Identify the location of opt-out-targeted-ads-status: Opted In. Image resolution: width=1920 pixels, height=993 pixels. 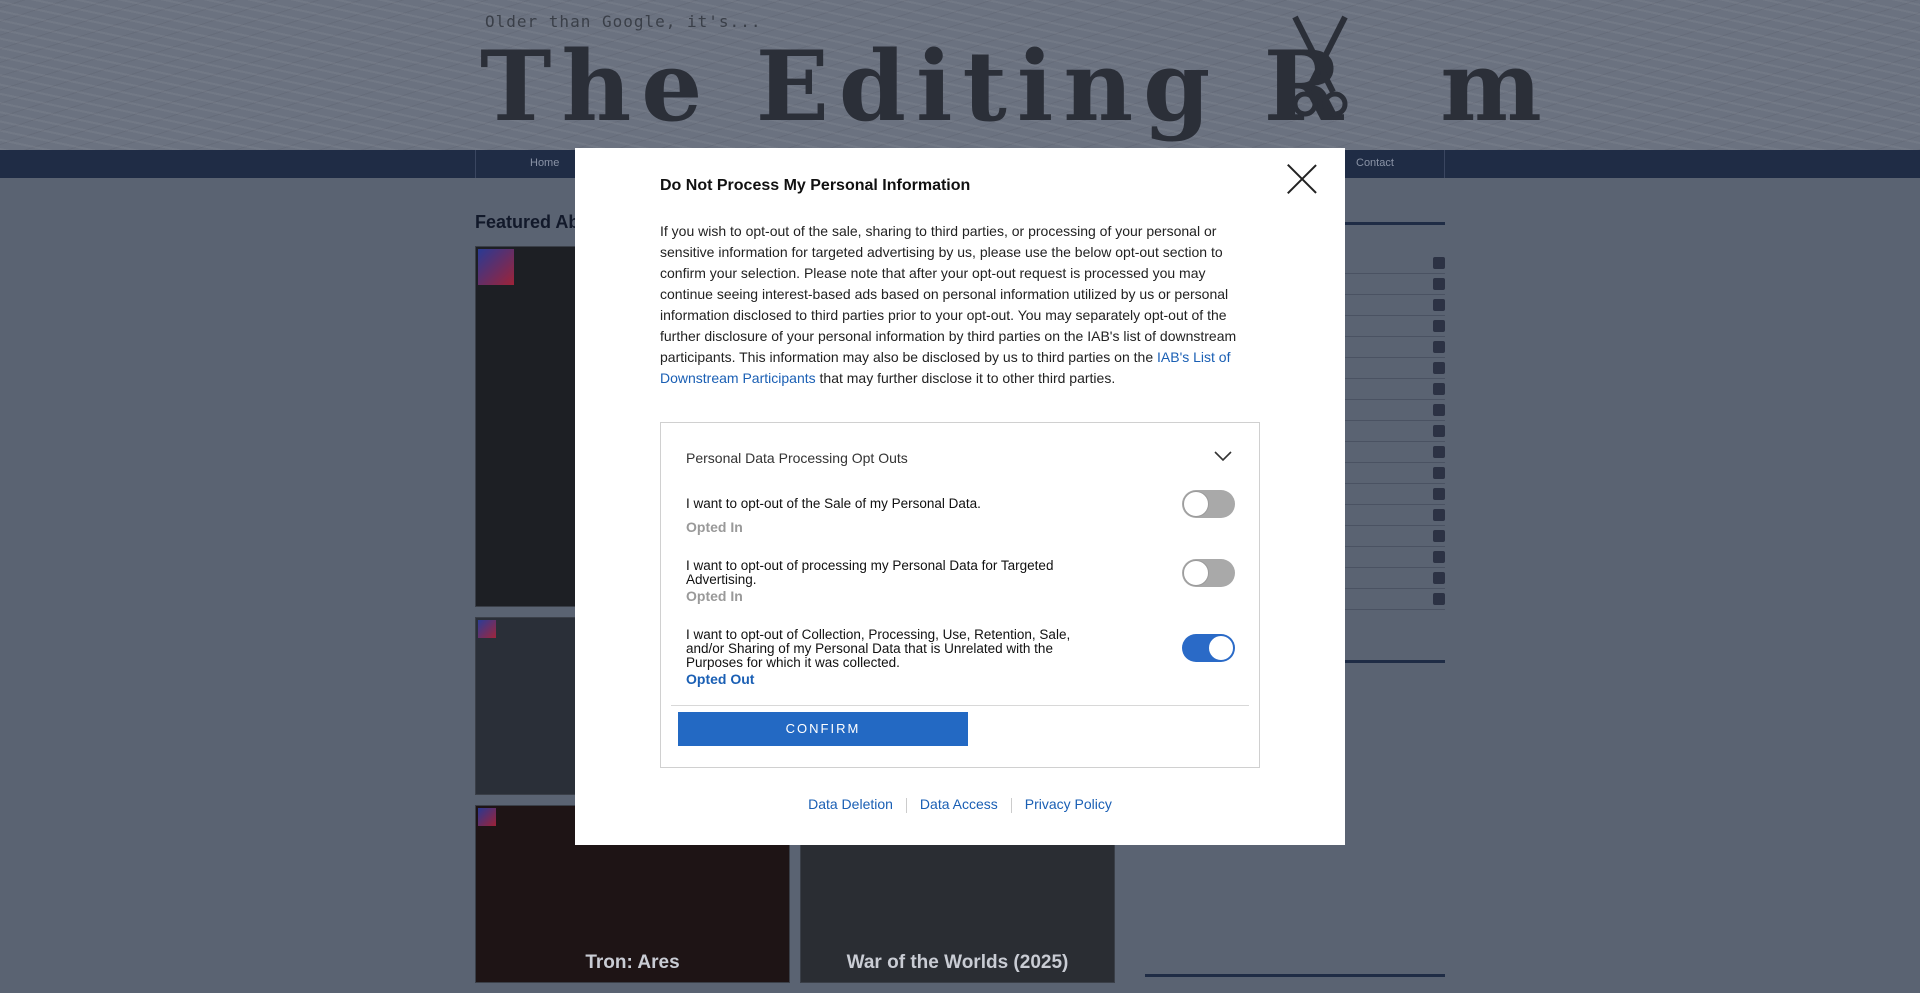
(714, 596).